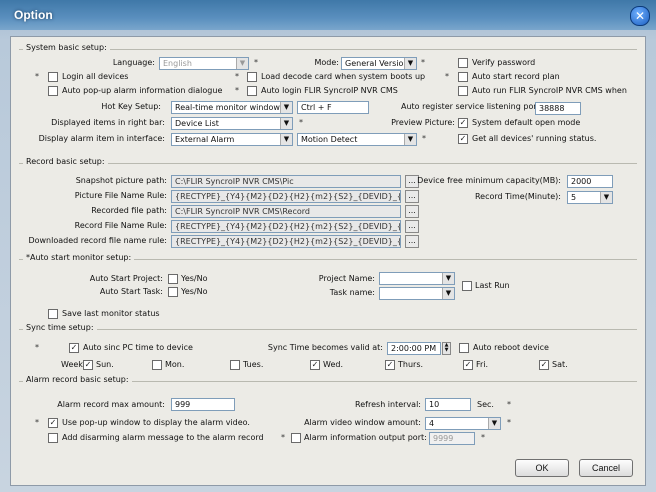 The height and width of the screenshot is (492, 656). Describe the element at coordinates (417, 293) in the screenshot. I see `task-name-select: ▼` at that location.